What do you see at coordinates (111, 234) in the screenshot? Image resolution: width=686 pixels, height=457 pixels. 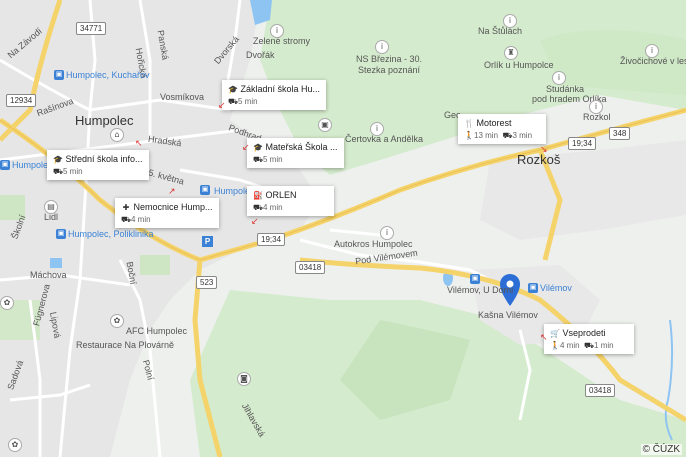 I see `place-label: Humpolec, Poliklinika` at bounding box center [111, 234].